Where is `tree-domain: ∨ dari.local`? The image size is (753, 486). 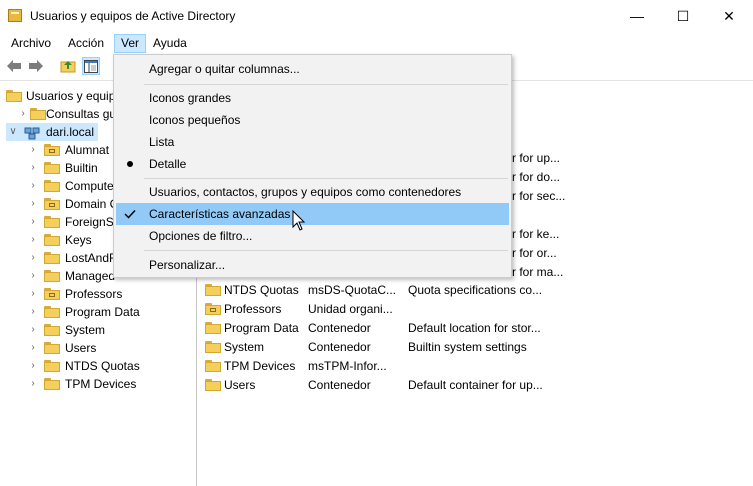
tree-domain: ∨ dari.local is located at coordinates (52, 132).